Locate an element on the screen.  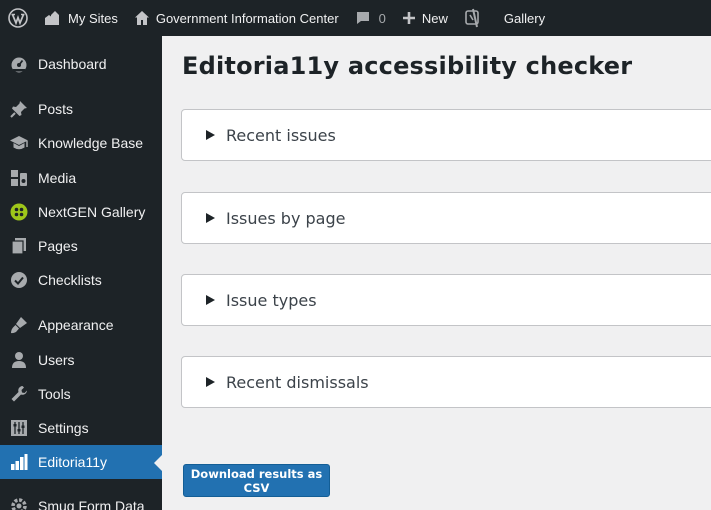
graduation-cap-icon is located at coordinates (19, 143).